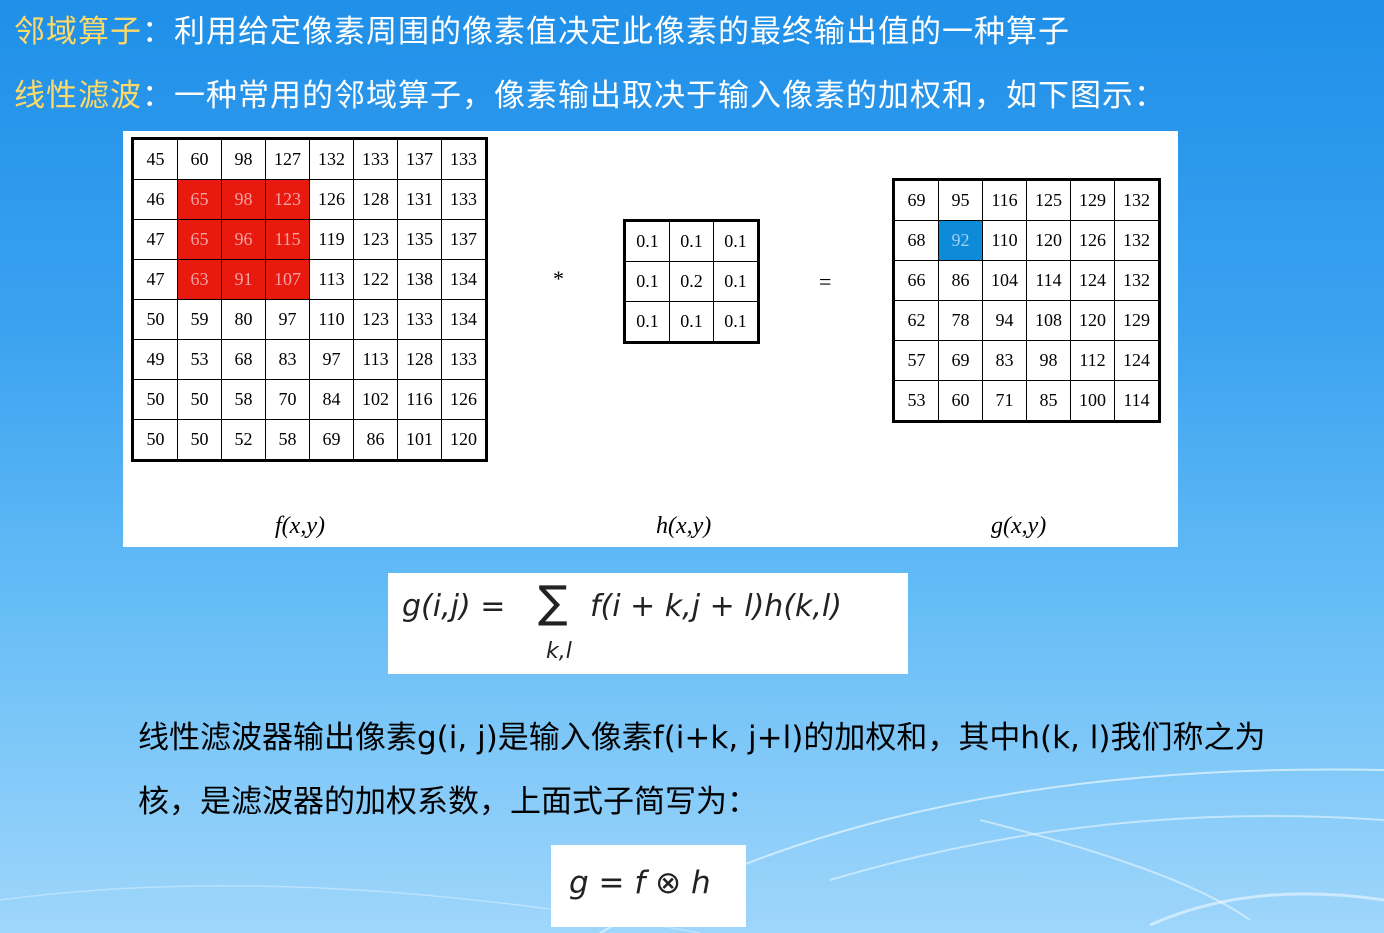 Image resolution: width=1384 pixels, height=933 pixels. I want to click on definition-neighborhood-operator: 利用给定像素周围的像素值决定此像素的最终输出值的一种算子, so click(622, 32).